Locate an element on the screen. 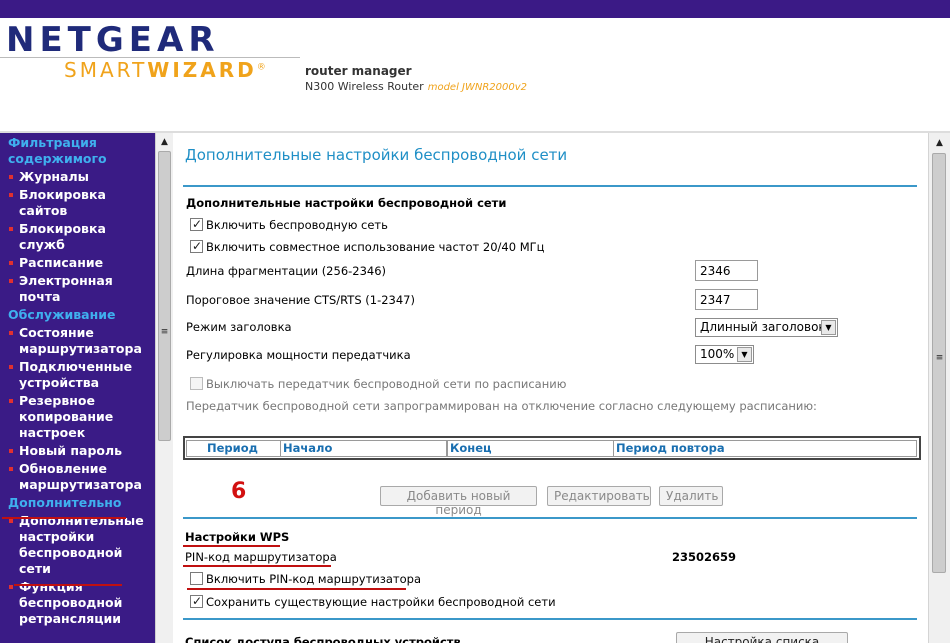 This screenshot has width=950, height=643. preamble-select: Длинный заголовок ▼ is located at coordinates (766, 327).